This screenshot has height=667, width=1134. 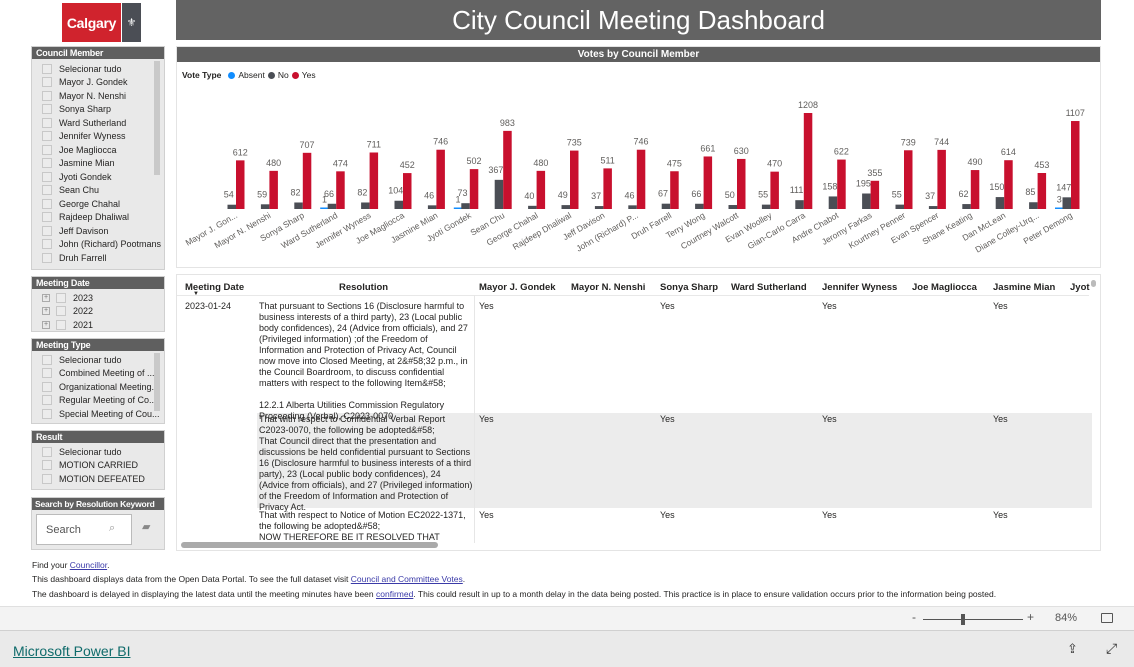 What do you see at coordinates (363, 287) in the screenshot?
I see `column-header: Resolution` at bounding box center [363, 287].